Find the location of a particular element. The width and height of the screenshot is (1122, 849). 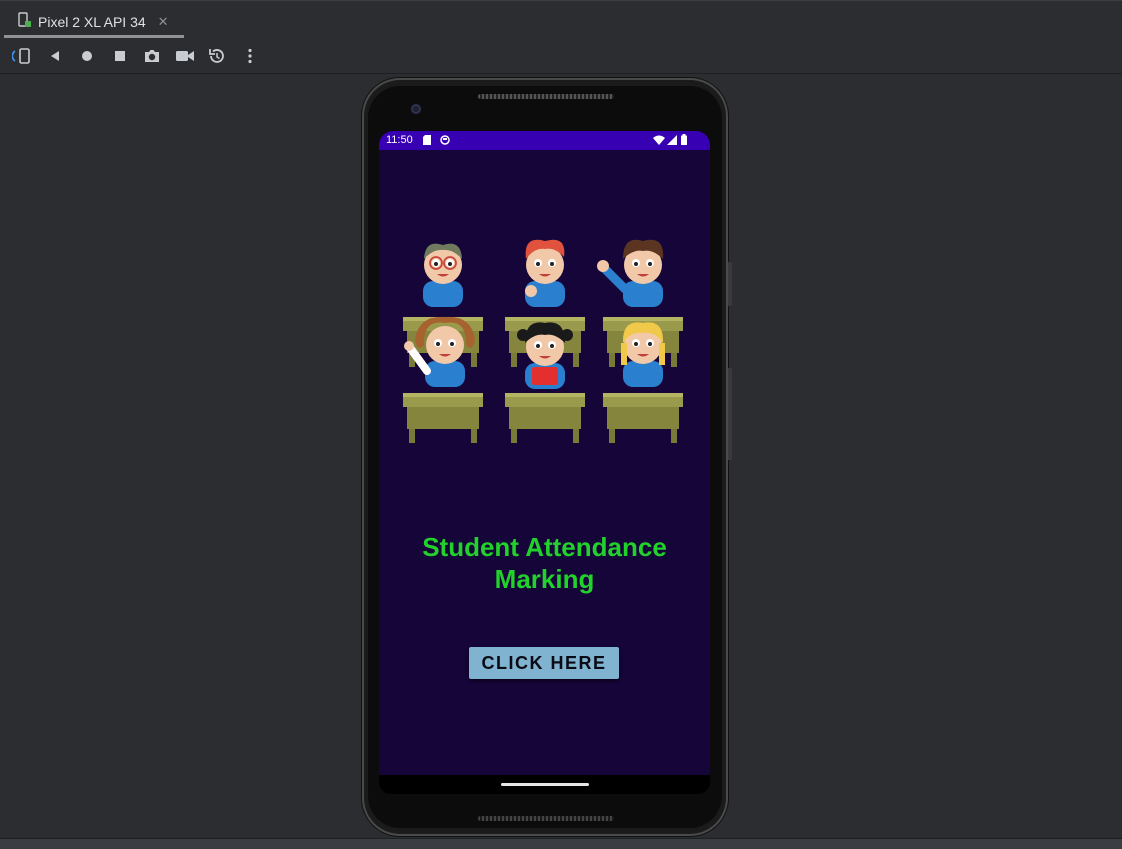

snapshot-icon is located at coordinates (217, 56).